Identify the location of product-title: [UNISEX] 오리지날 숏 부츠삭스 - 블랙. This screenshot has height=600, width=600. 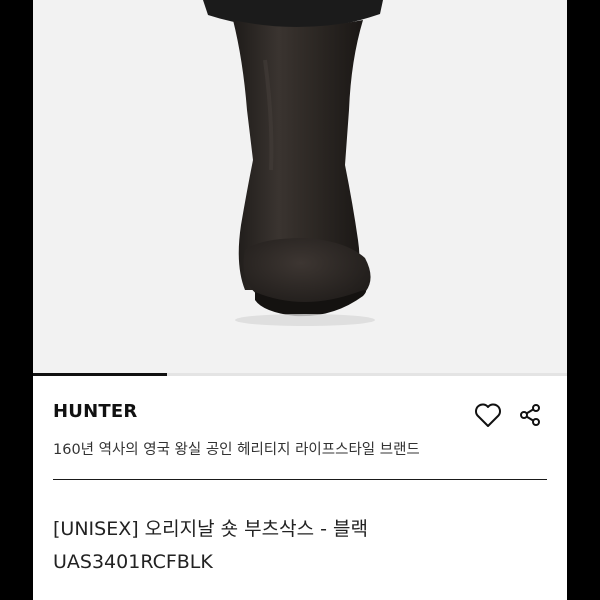
(210, 529).